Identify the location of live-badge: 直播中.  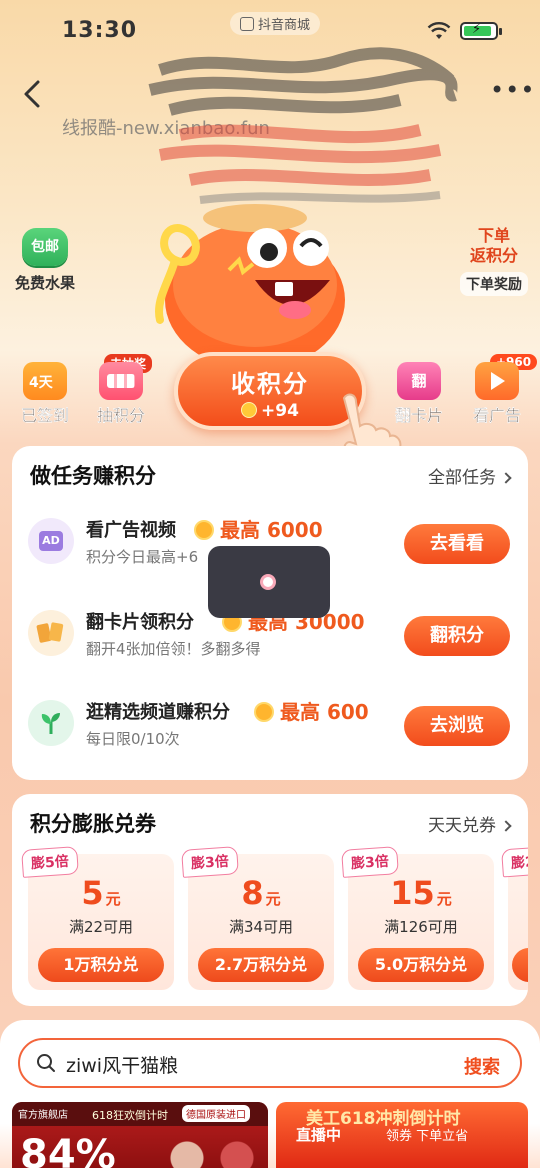
(319, 1135).